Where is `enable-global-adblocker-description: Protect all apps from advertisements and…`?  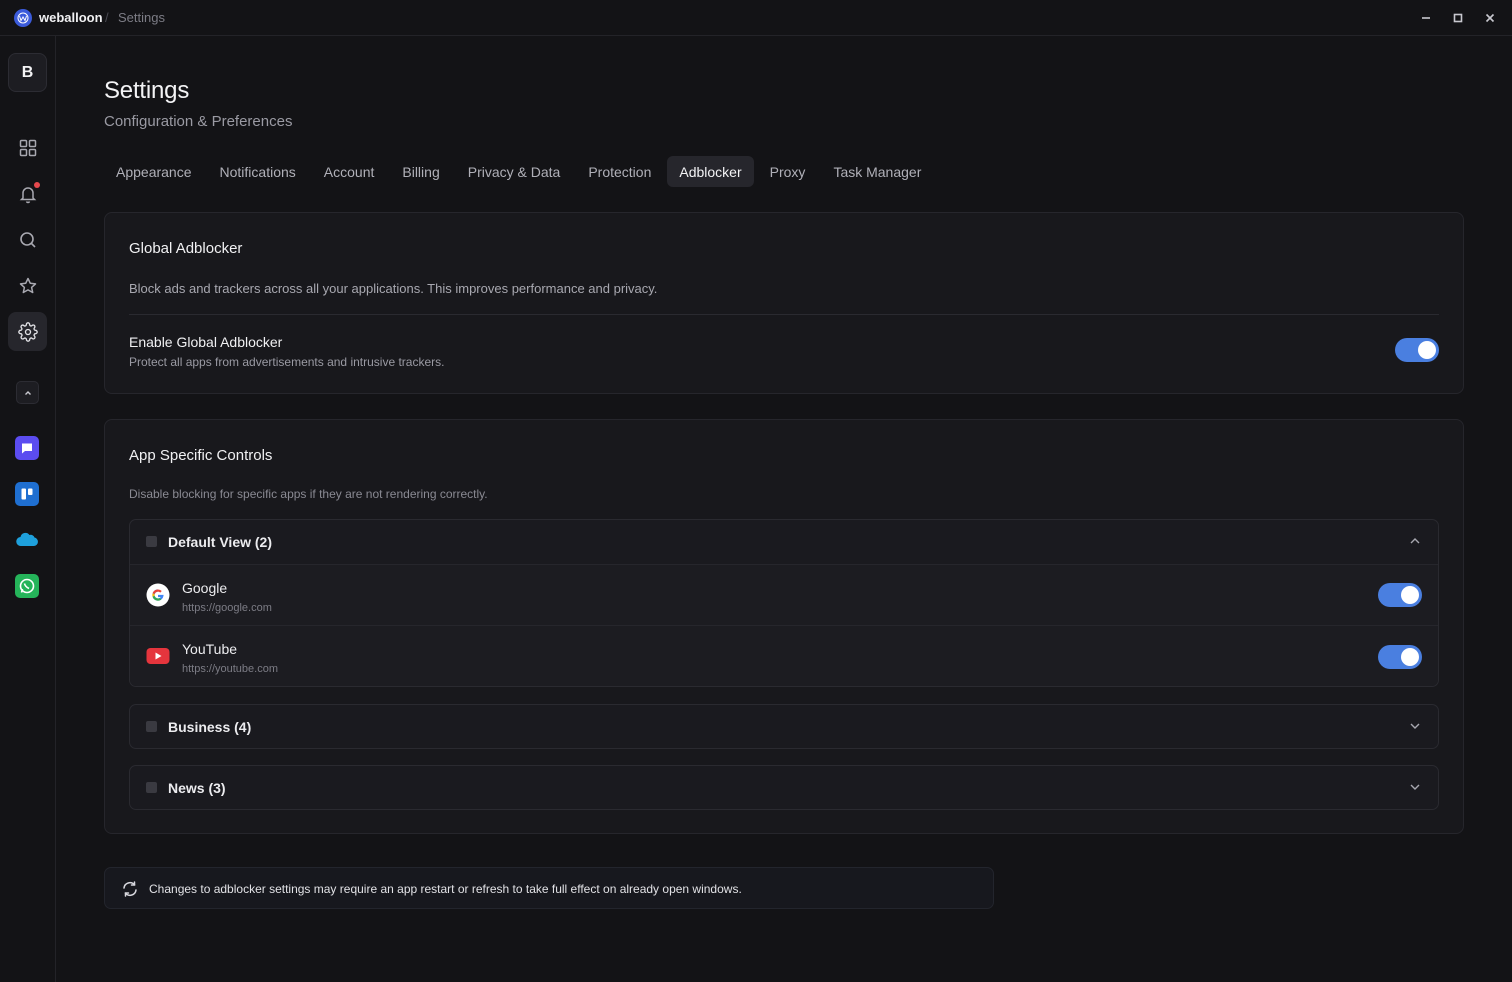
enable-global-adblocker-description: Protect all apps from advertisements and… is located at coordinates (287, 362).